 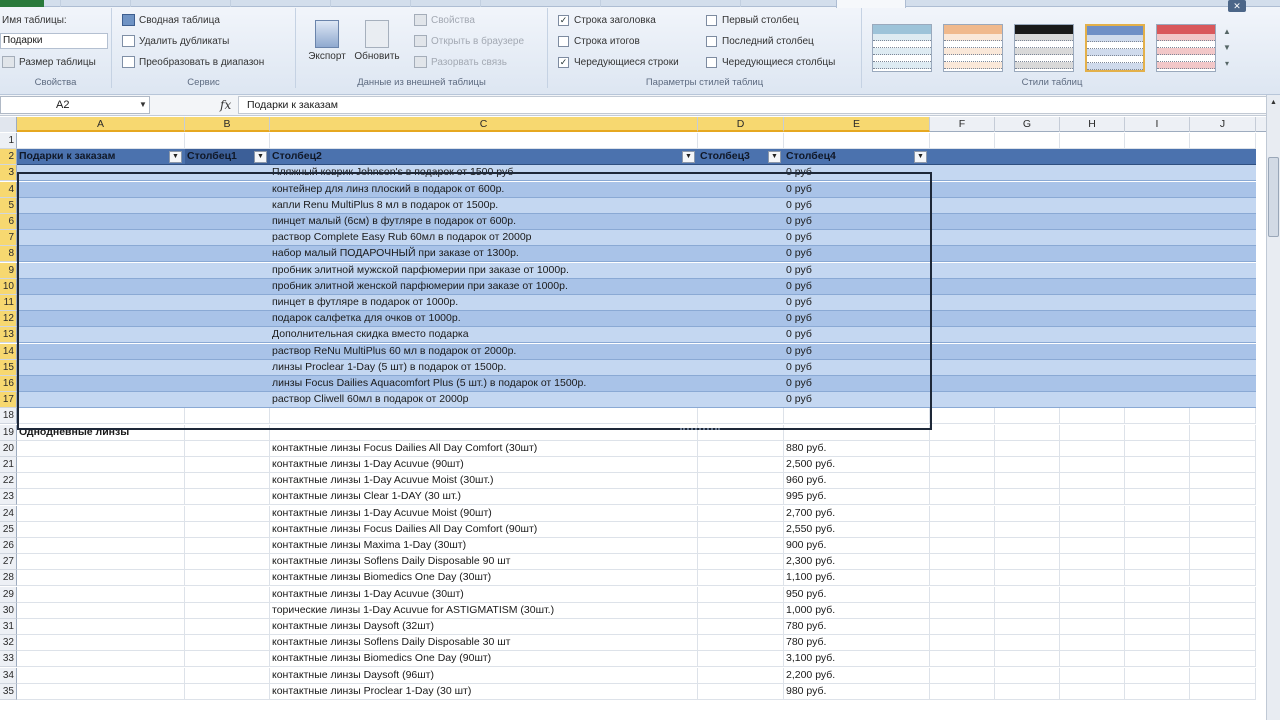 What do you see at coordinates (484, 335) in the screenshot?
I see `gift-description-cell: Дополнительная скидка вместо подарка` at bounding box center [484, 335].